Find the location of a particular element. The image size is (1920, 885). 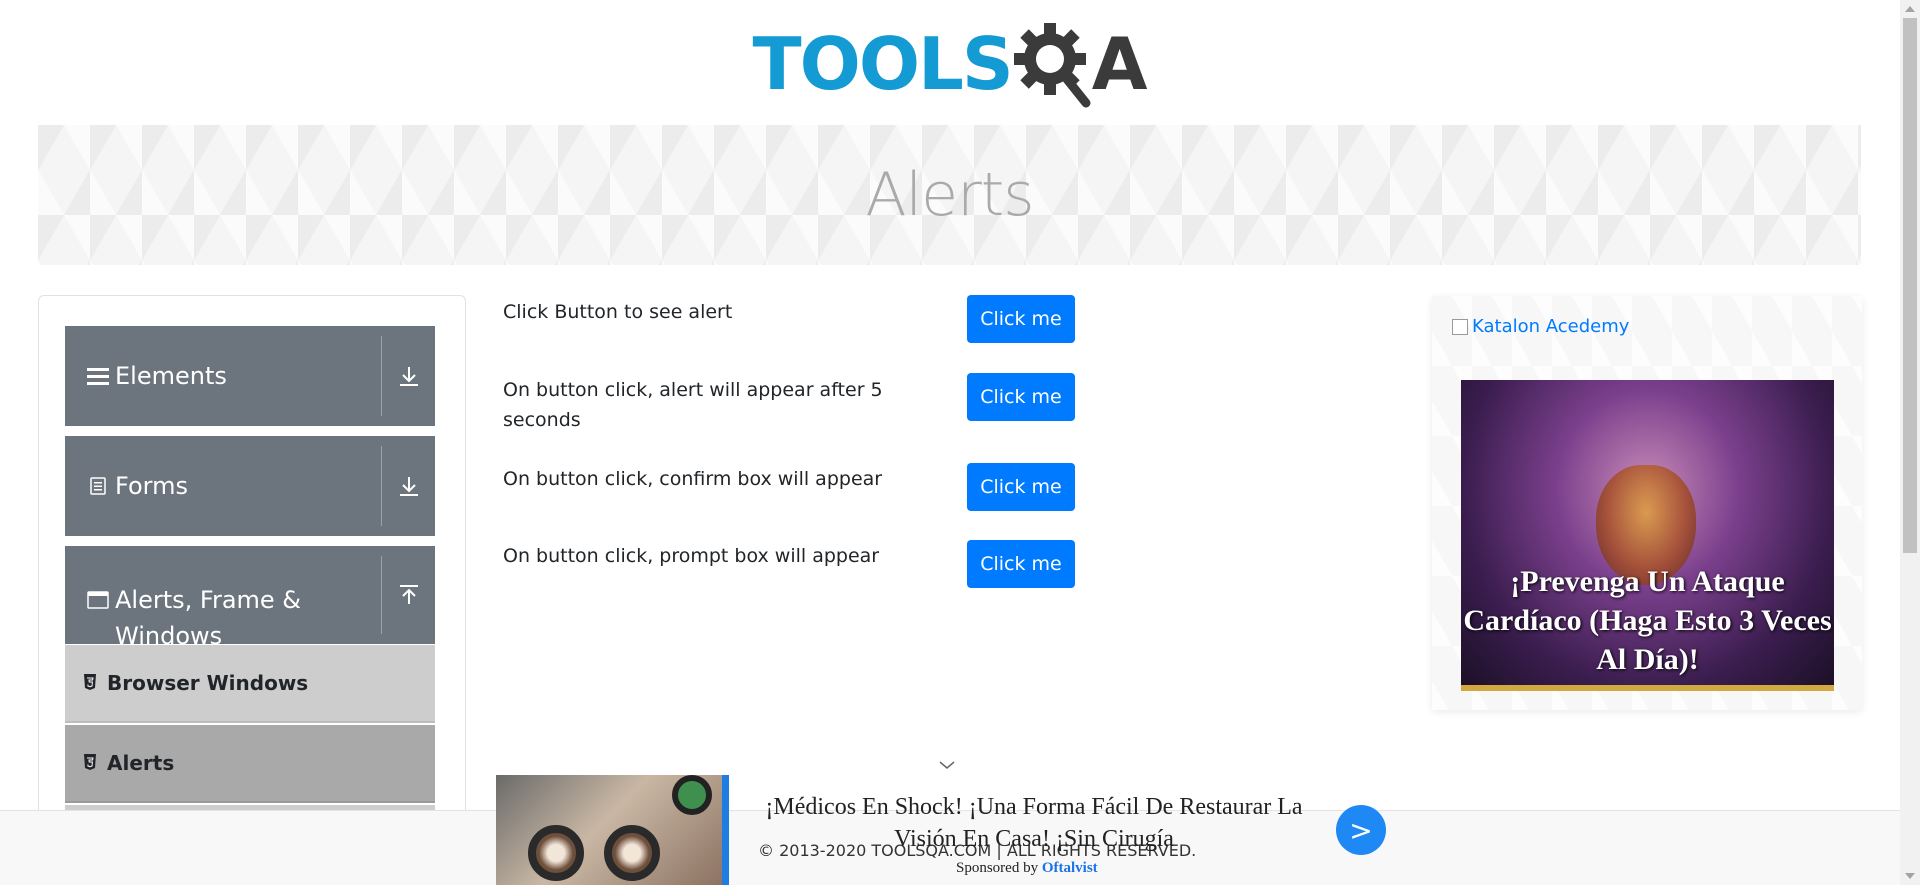

confirm-row-text: On button click, confirm box will appear is located at coordinates (693, 479).